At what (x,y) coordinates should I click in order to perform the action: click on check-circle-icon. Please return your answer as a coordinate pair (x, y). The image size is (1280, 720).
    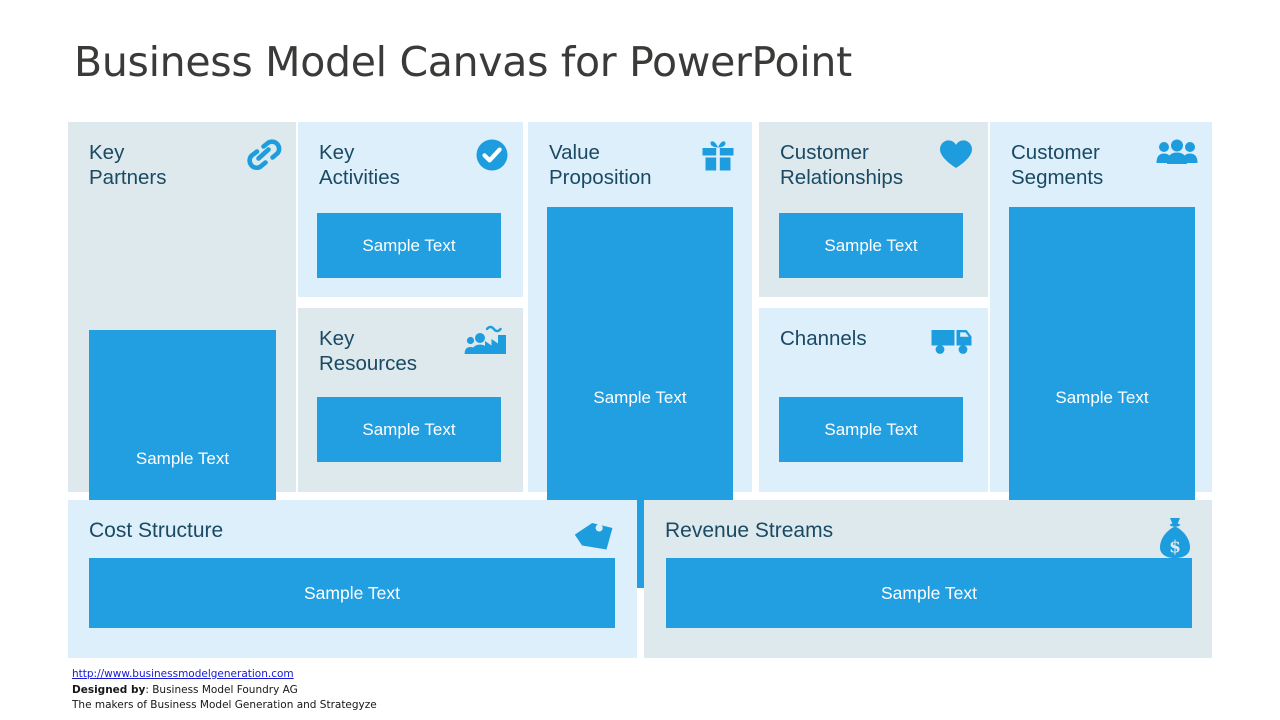
    Looking at the image, I should click on (486, 159).